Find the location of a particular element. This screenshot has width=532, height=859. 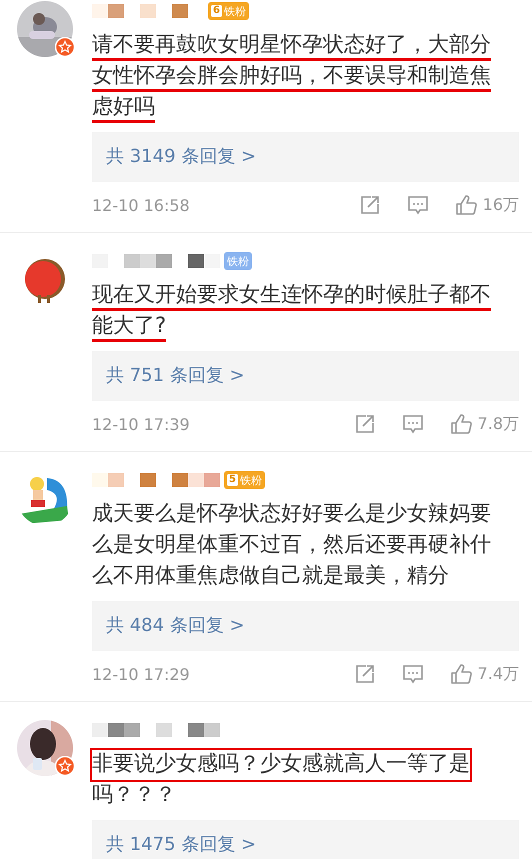

replies-link: 共 751 条回复 > is located at coordinates (305, 376).